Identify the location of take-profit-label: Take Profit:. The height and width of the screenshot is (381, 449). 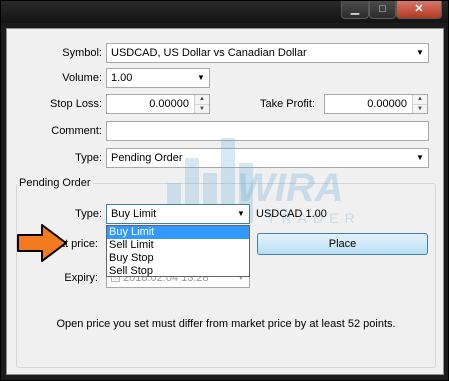
(287, 104).